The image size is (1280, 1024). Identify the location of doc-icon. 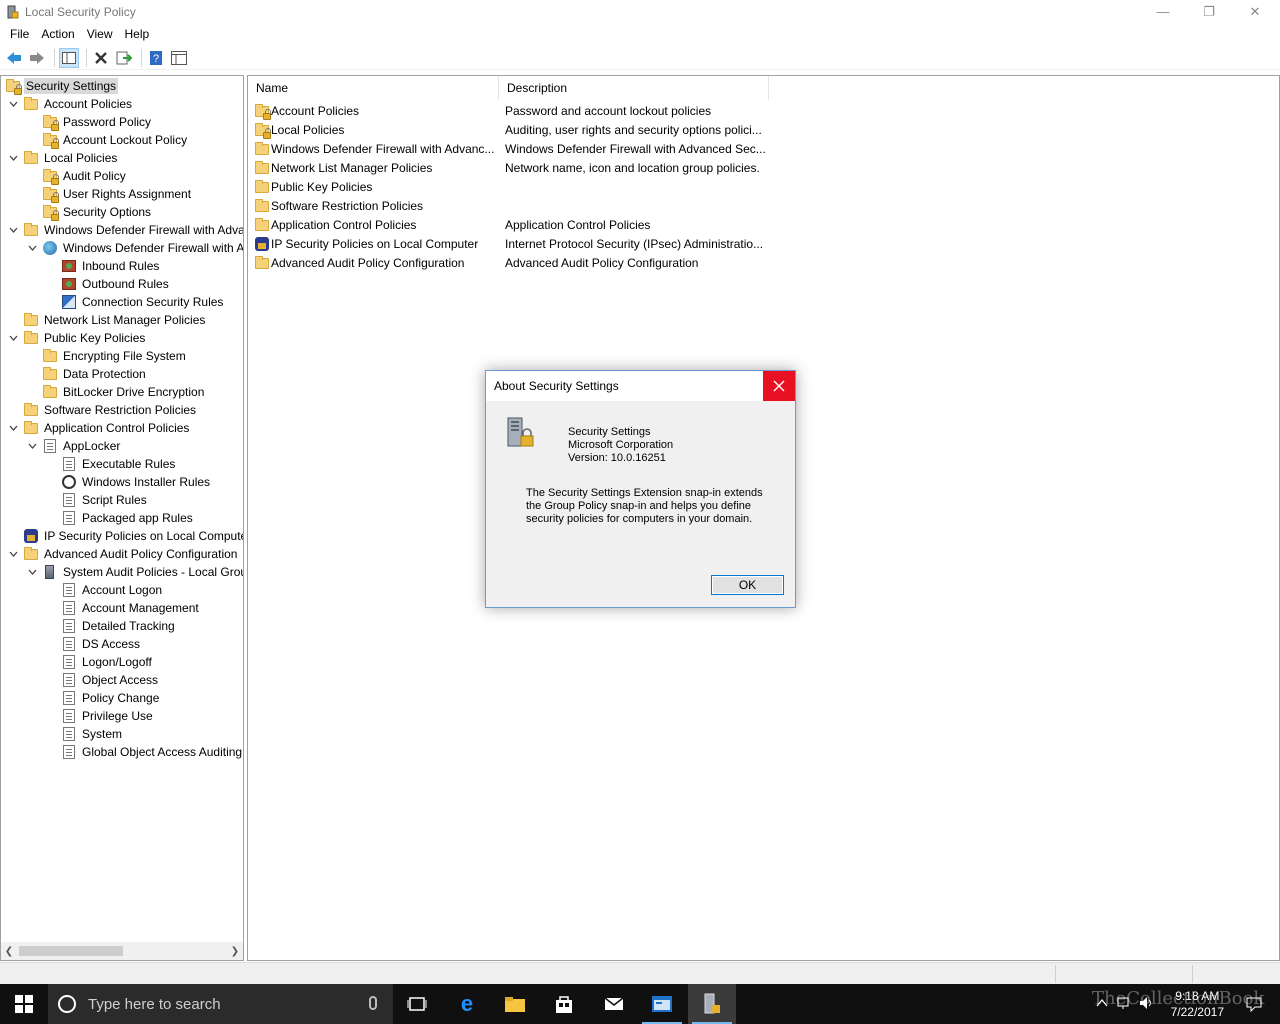
(69, 626).